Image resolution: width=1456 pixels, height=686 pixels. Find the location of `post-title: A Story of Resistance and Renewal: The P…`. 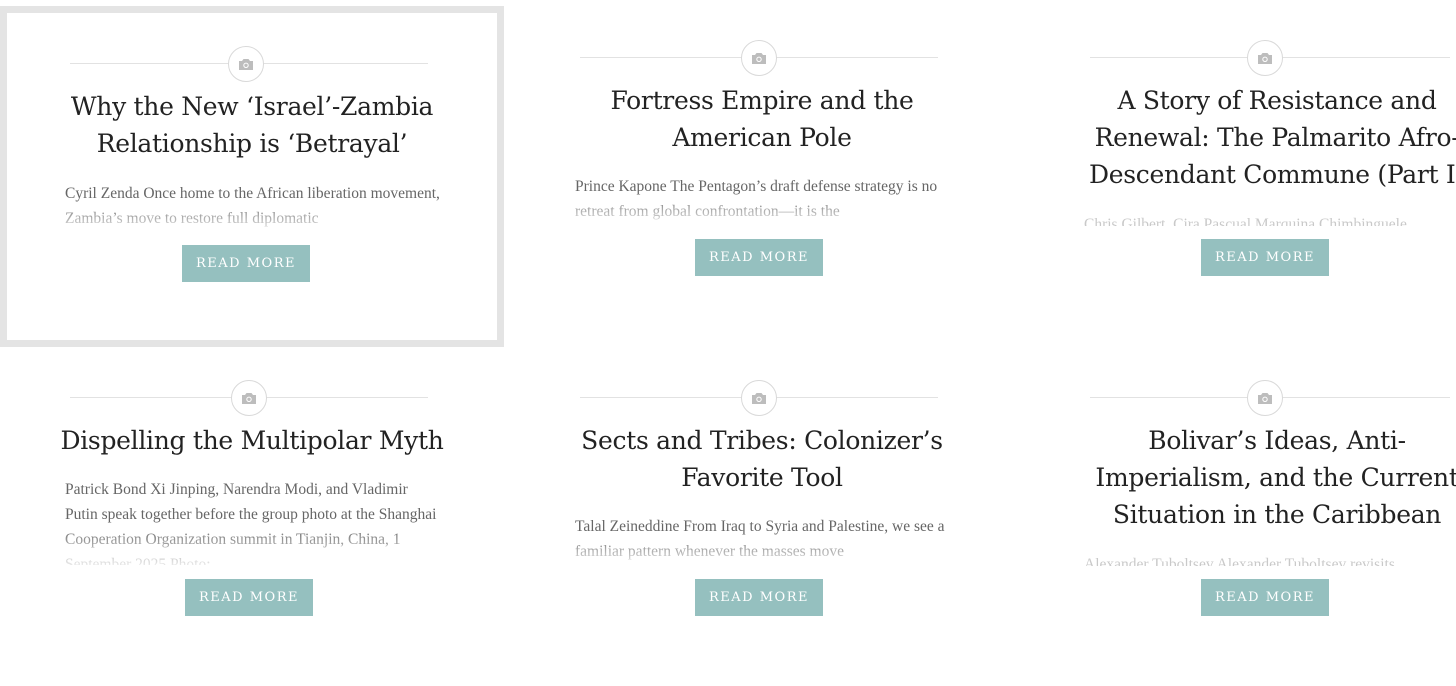

post-title: A Story of Resistance and Renewal: The P… is located at coordinates (1267, 137).